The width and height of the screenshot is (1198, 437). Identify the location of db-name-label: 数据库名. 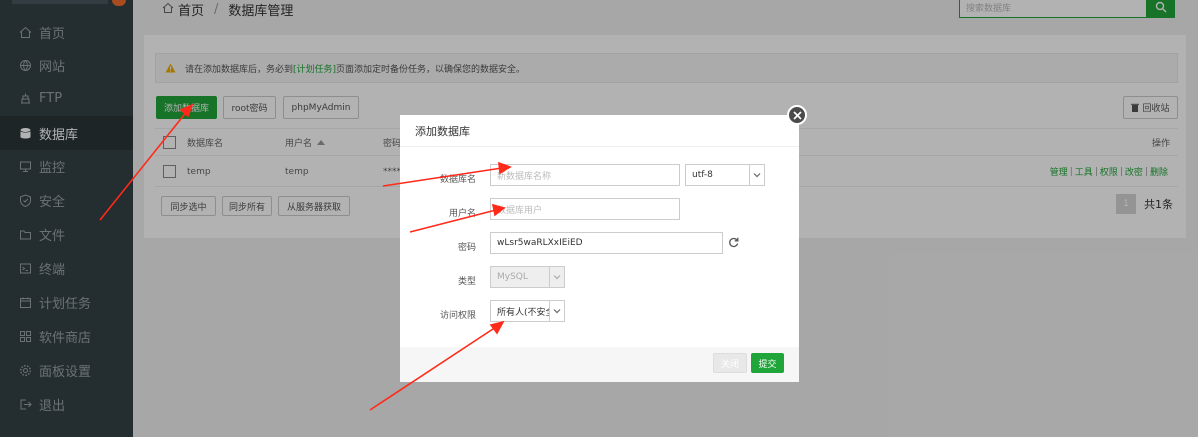
(457, 180).